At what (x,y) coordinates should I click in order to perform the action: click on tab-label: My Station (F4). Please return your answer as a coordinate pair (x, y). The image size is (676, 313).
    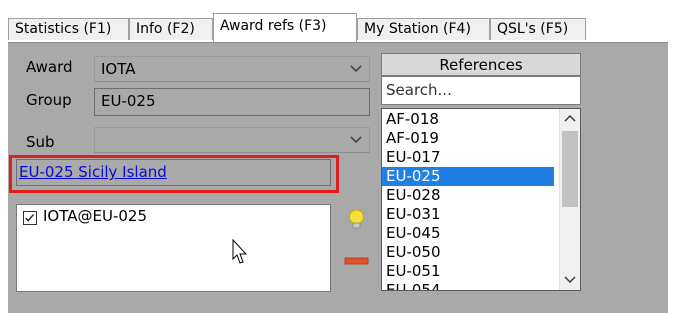
    Looking at the image, I should click on (417, 29).